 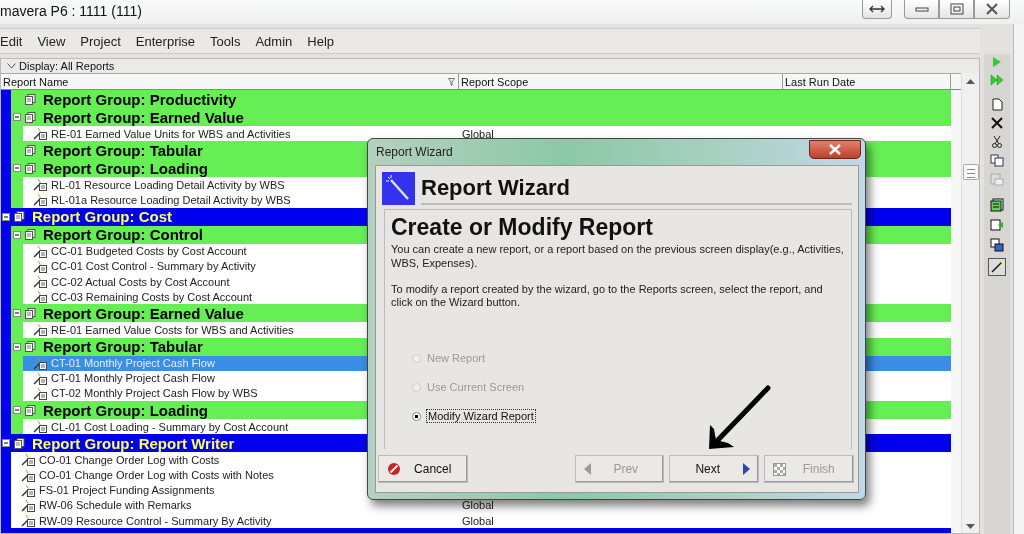 What do you see at coordinates (154, 393) in the screenshot?
I see `report-name: CT-02 Monthly Project Cash Flow by WBS` at bounding box center [154, 393].